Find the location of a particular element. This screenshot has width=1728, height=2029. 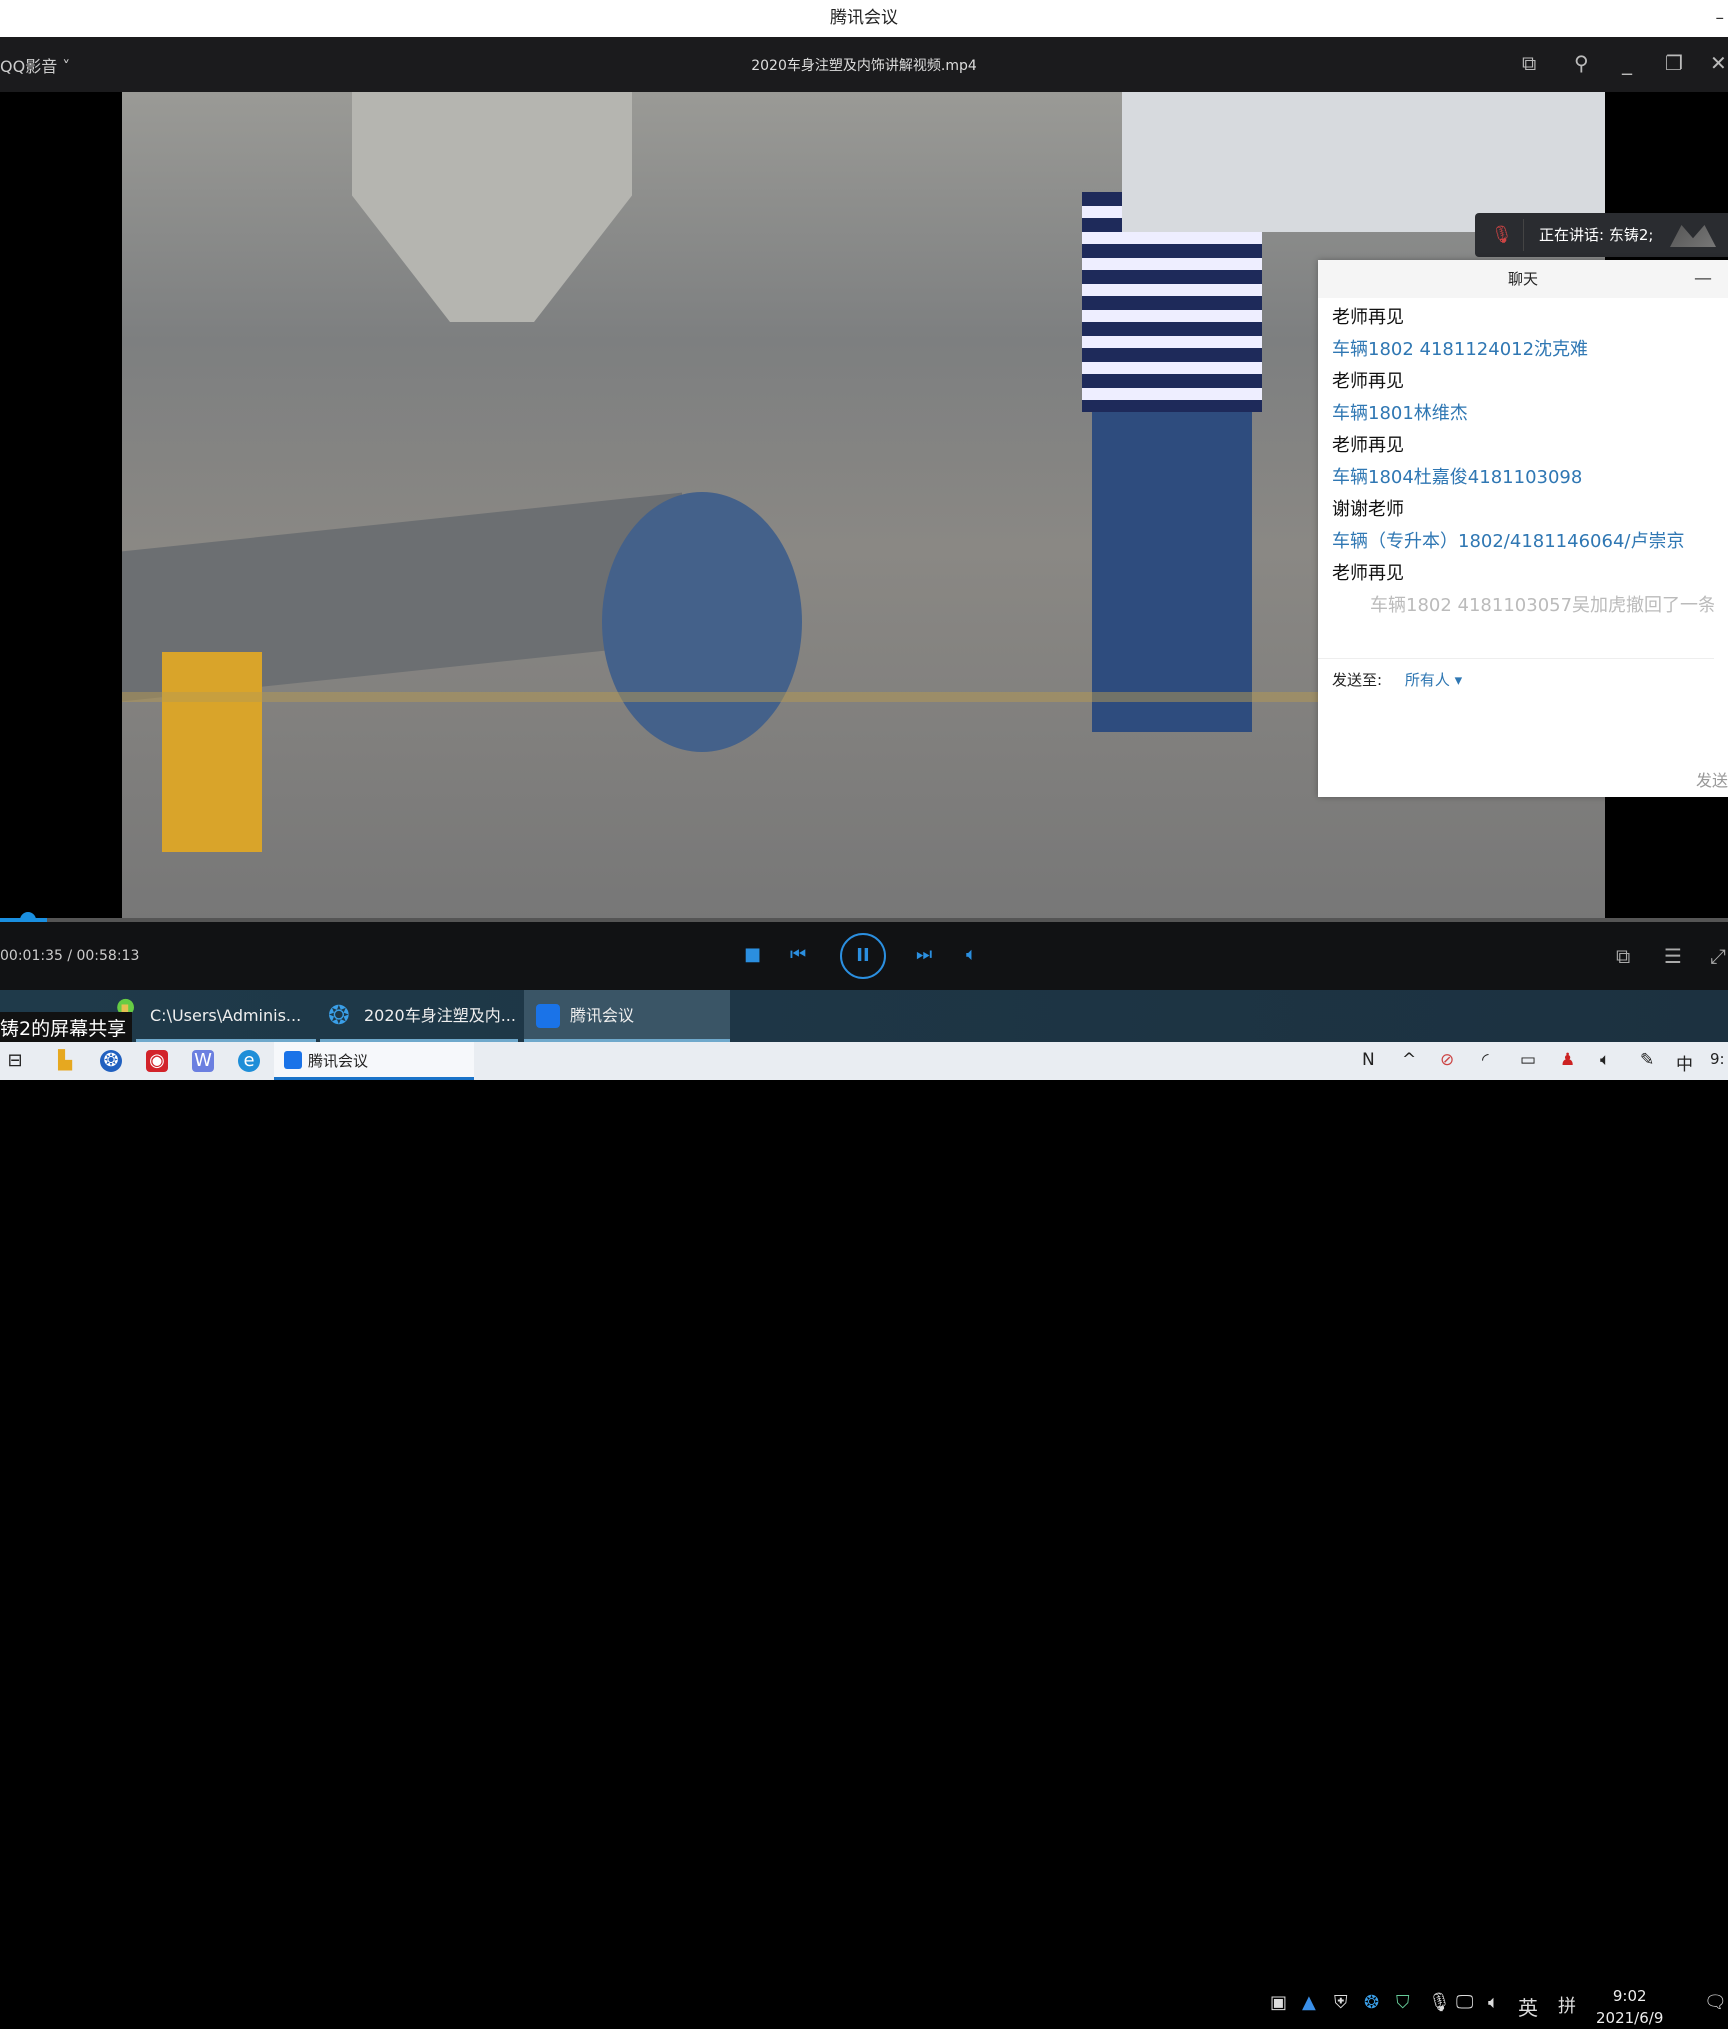

stop-icon: ■ is located at coordinates (752, 954).